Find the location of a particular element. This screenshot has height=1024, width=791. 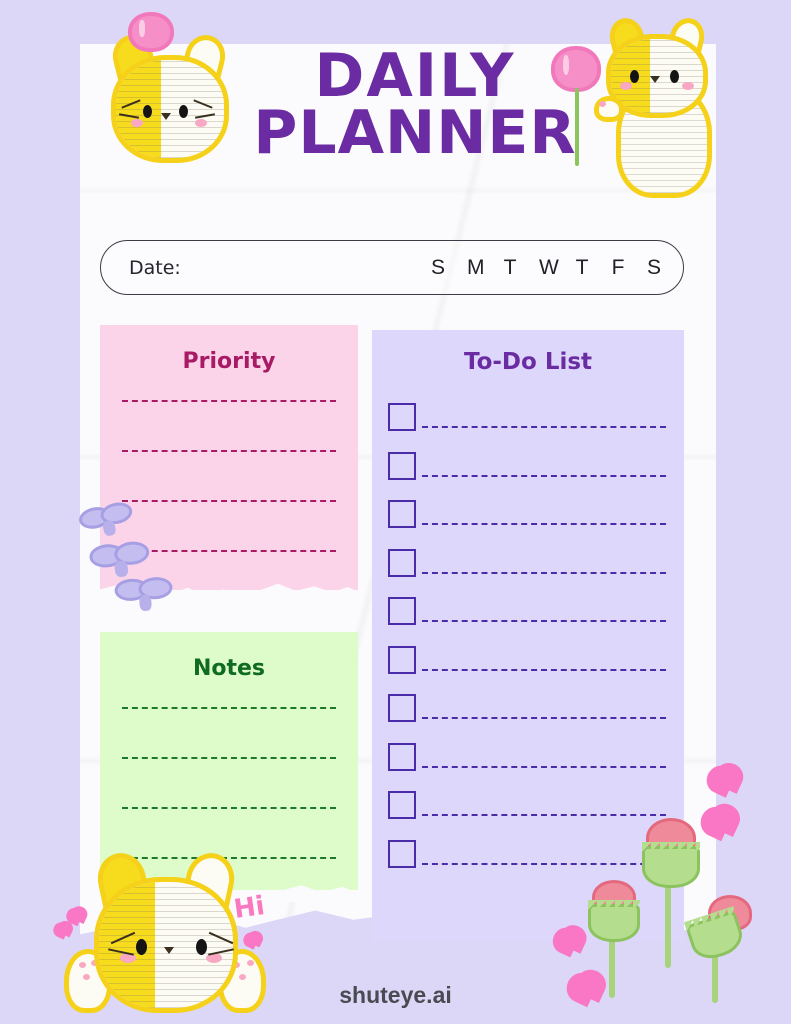

notes-panel: Notes is located at coordinates (229, 761).